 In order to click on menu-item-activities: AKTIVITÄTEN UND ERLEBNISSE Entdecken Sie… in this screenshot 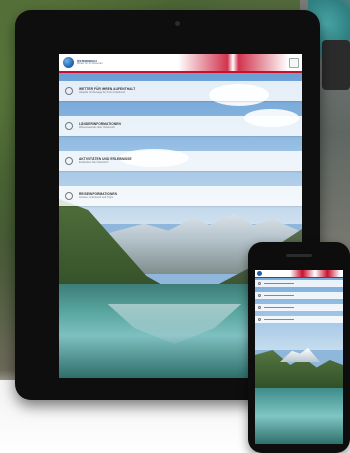, I will do `click(180, 161)`.